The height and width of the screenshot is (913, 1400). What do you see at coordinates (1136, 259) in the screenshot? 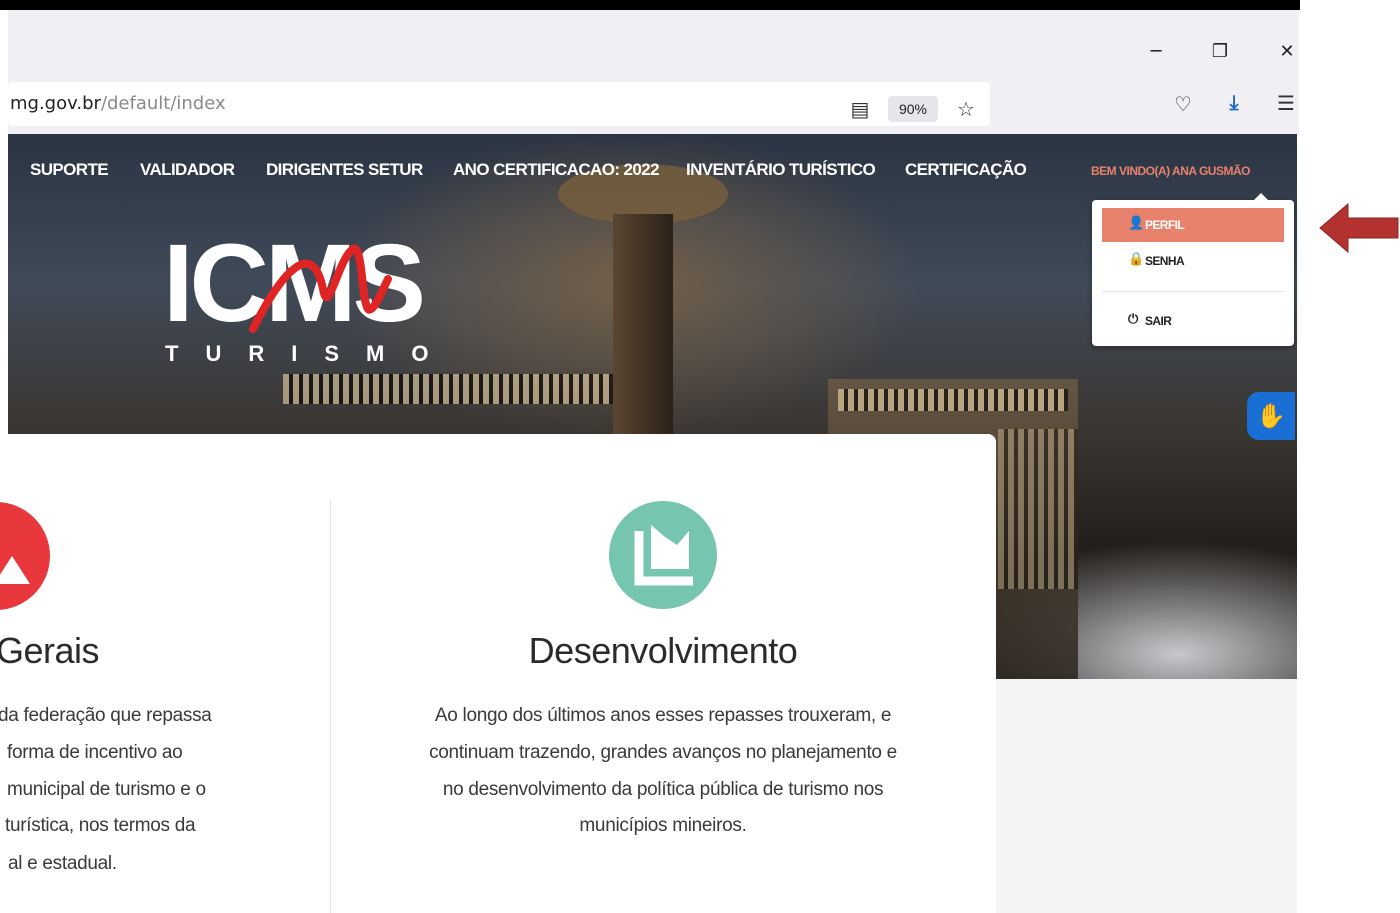
I see `lock-icon: 🔒` at bounding box center [1136, 259].